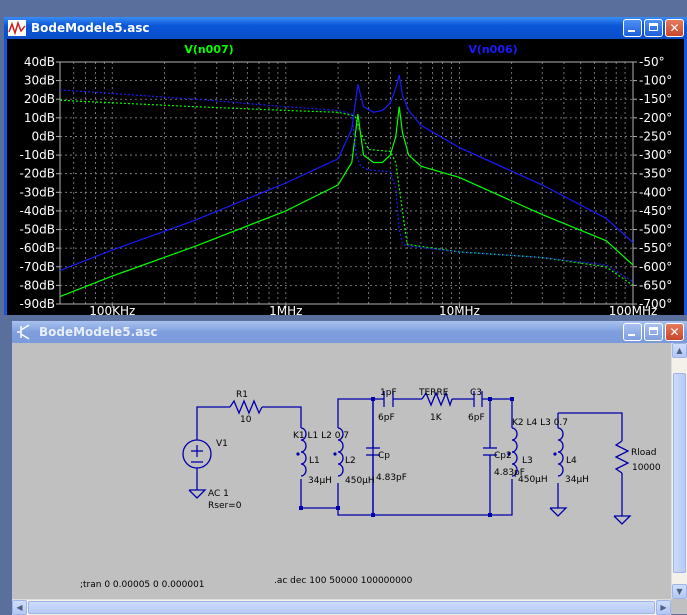  Describe the element at coordinates (343, 581) in the screenshot. I see `ac-directive: .ac dec 100 50000 100000000` at that location.